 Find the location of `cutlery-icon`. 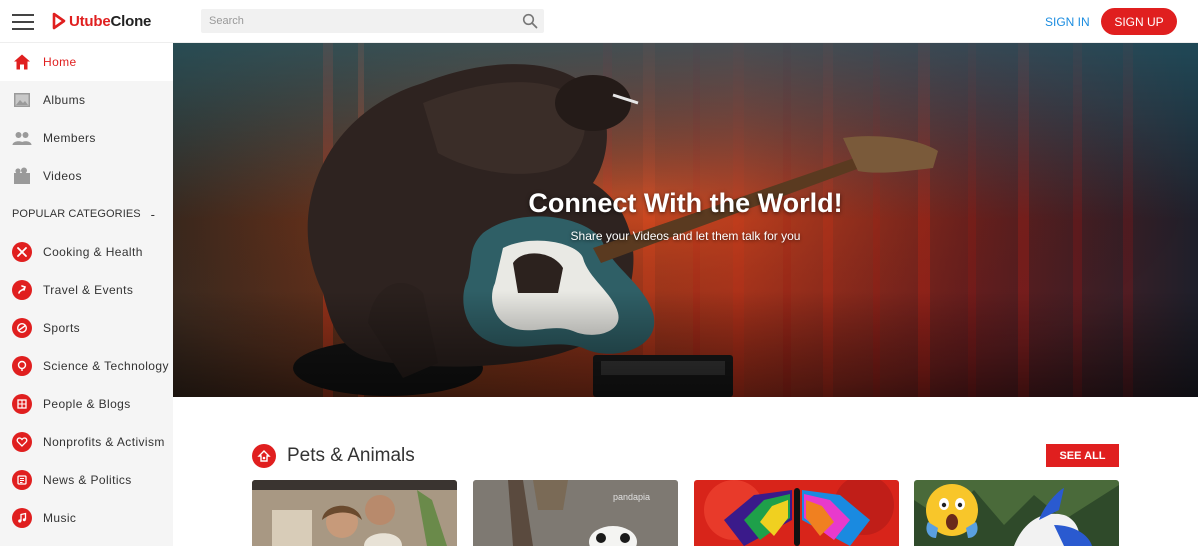

cutlery-icon is located at coordinates (22, 252).